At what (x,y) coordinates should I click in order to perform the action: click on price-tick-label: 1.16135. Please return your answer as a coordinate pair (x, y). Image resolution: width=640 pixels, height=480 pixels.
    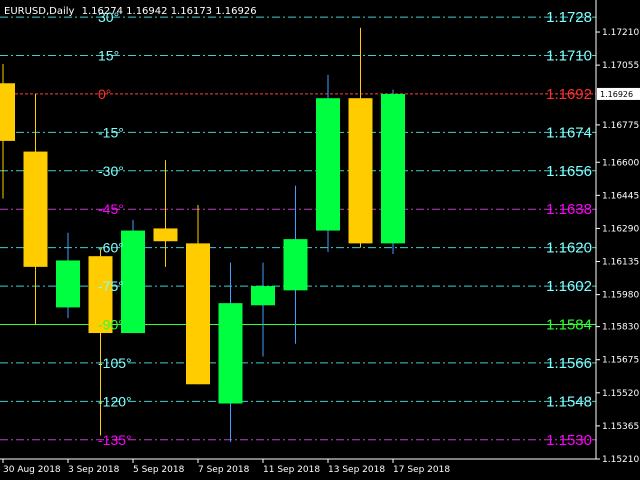
    Looking at the image, I should click on (620, 263).